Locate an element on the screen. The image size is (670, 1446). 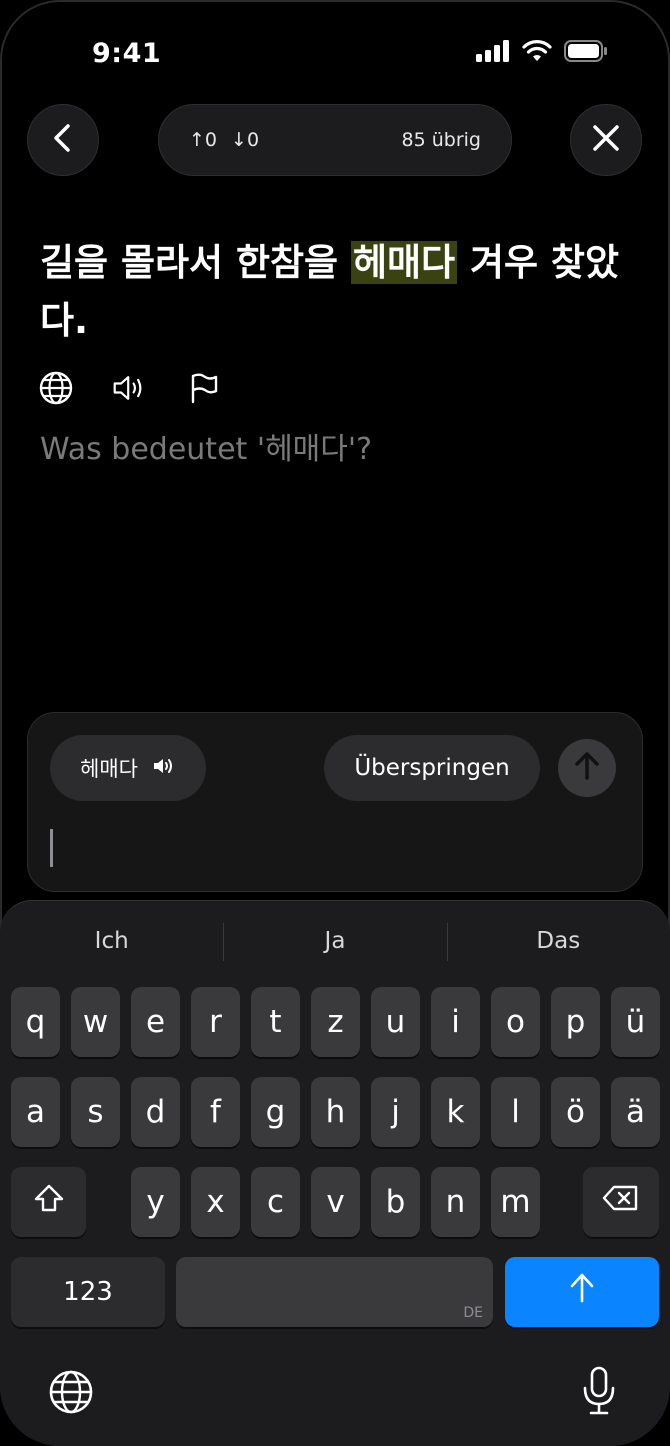
globe-icon is located at coordinates (56, 388).